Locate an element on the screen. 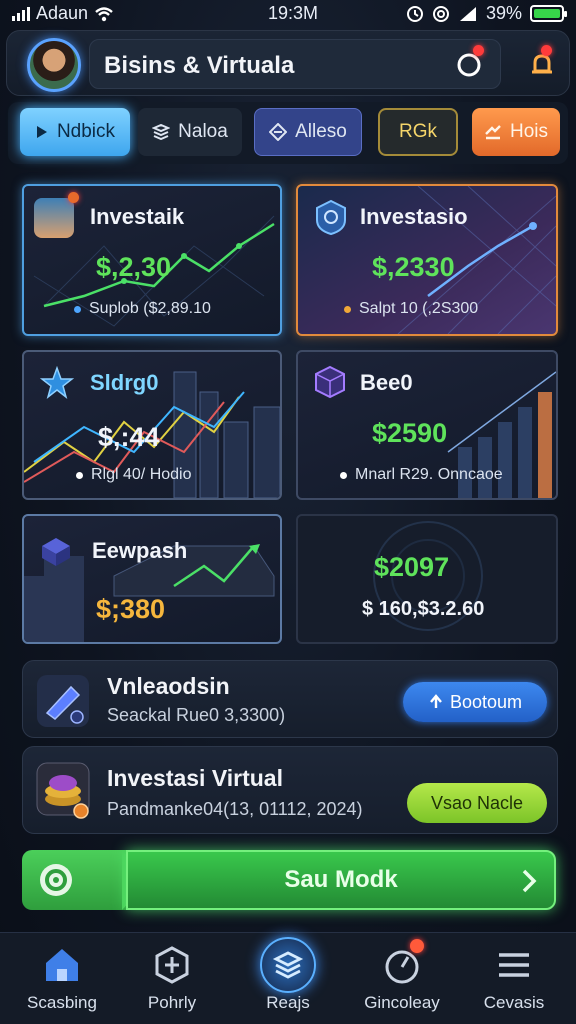 The image size is (576, 1024). tab-hois: Hois is located at coordinates (516, 132).